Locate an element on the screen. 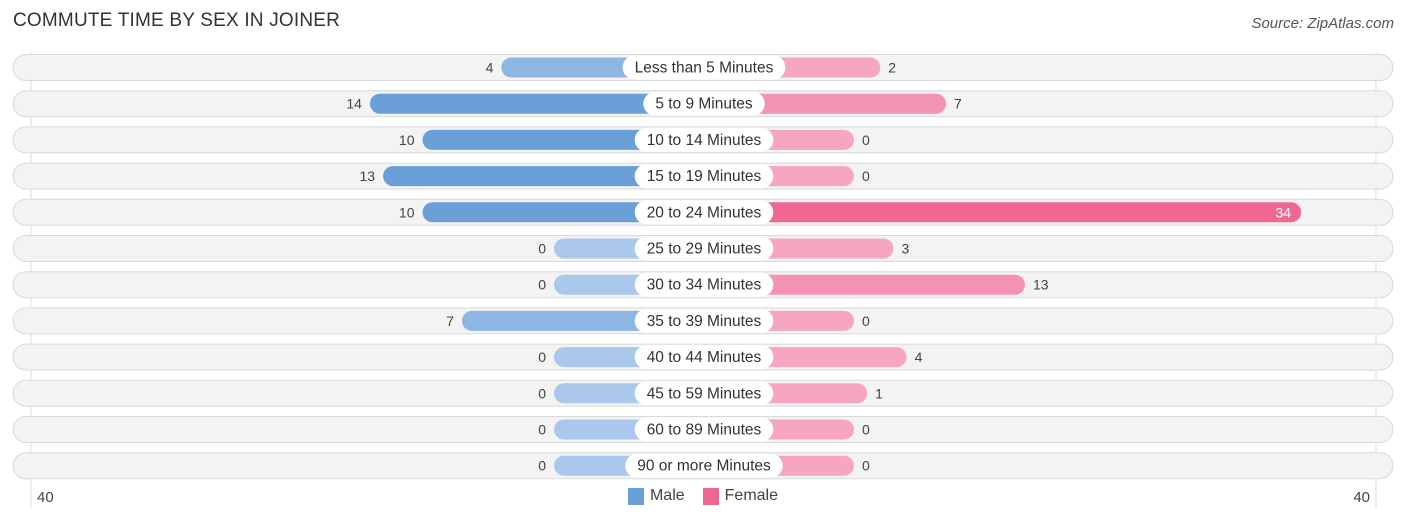 The width and height of the screenshot is (1406, 522). value-label-female: 34 is located at coordinates (1284, 212).